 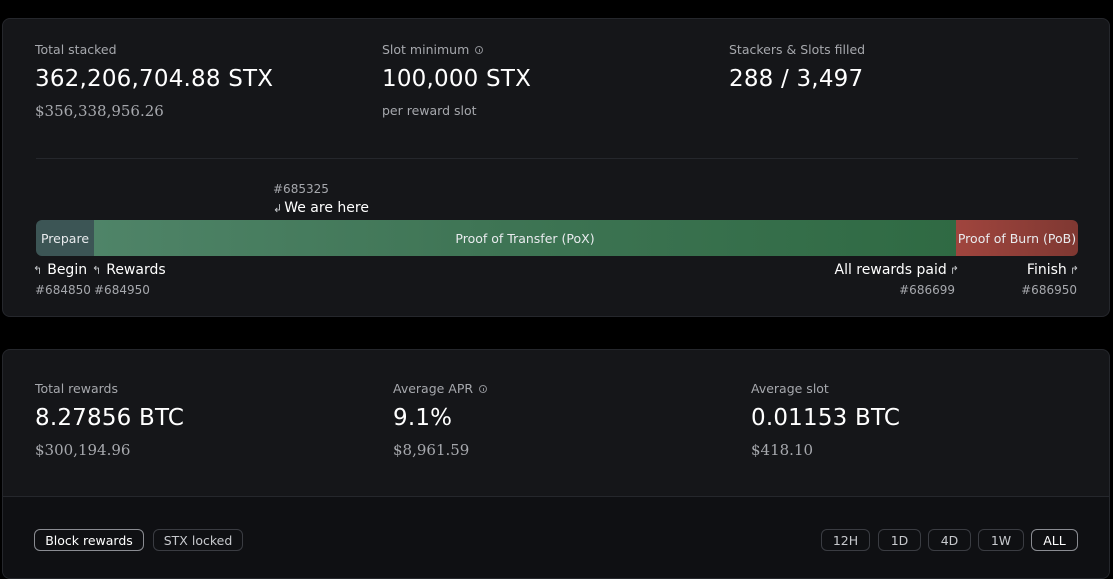 I want to click on stackers-slots-stat: Stackers & Slots filled 288 / 3,497, so click(x=797, y=67).